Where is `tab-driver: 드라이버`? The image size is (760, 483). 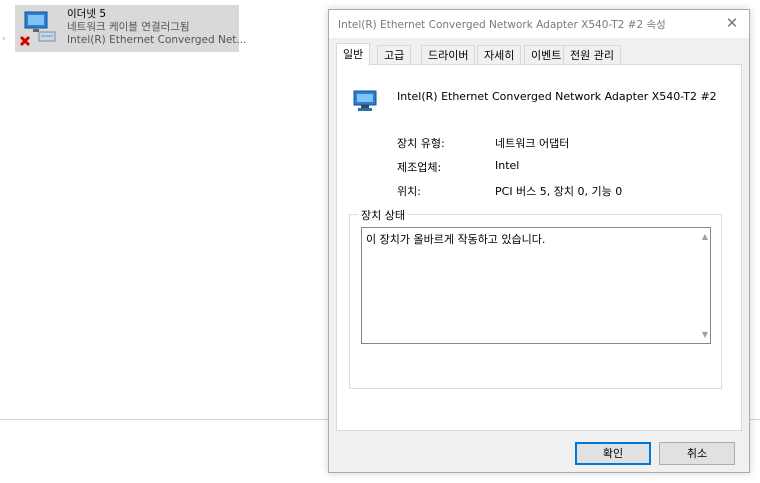
tab-driver: 드라이버 is located at coordinates (448, 55).